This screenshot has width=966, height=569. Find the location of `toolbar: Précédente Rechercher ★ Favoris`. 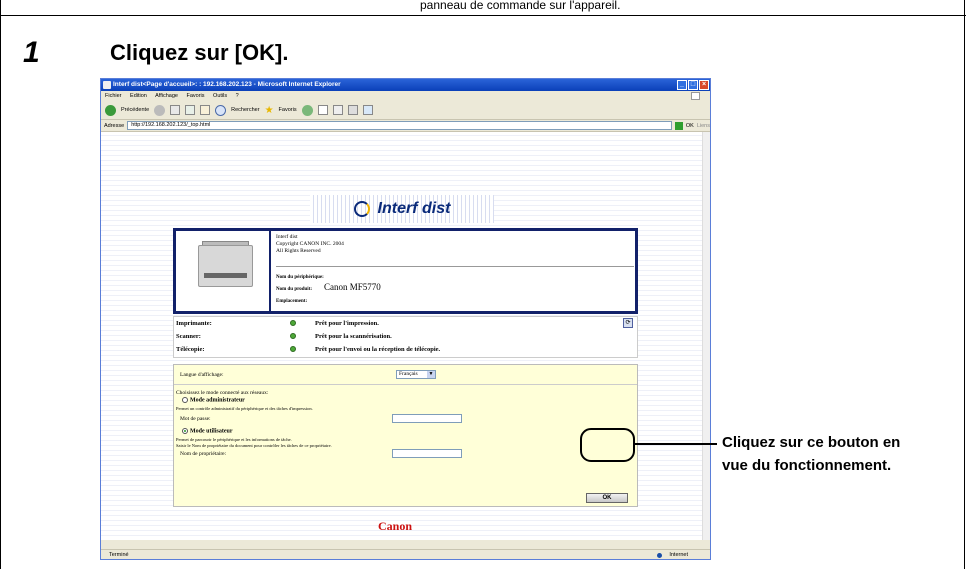

toolbar: Précédente Rechercher ★ Favoris is located at coordinates (405, 110).